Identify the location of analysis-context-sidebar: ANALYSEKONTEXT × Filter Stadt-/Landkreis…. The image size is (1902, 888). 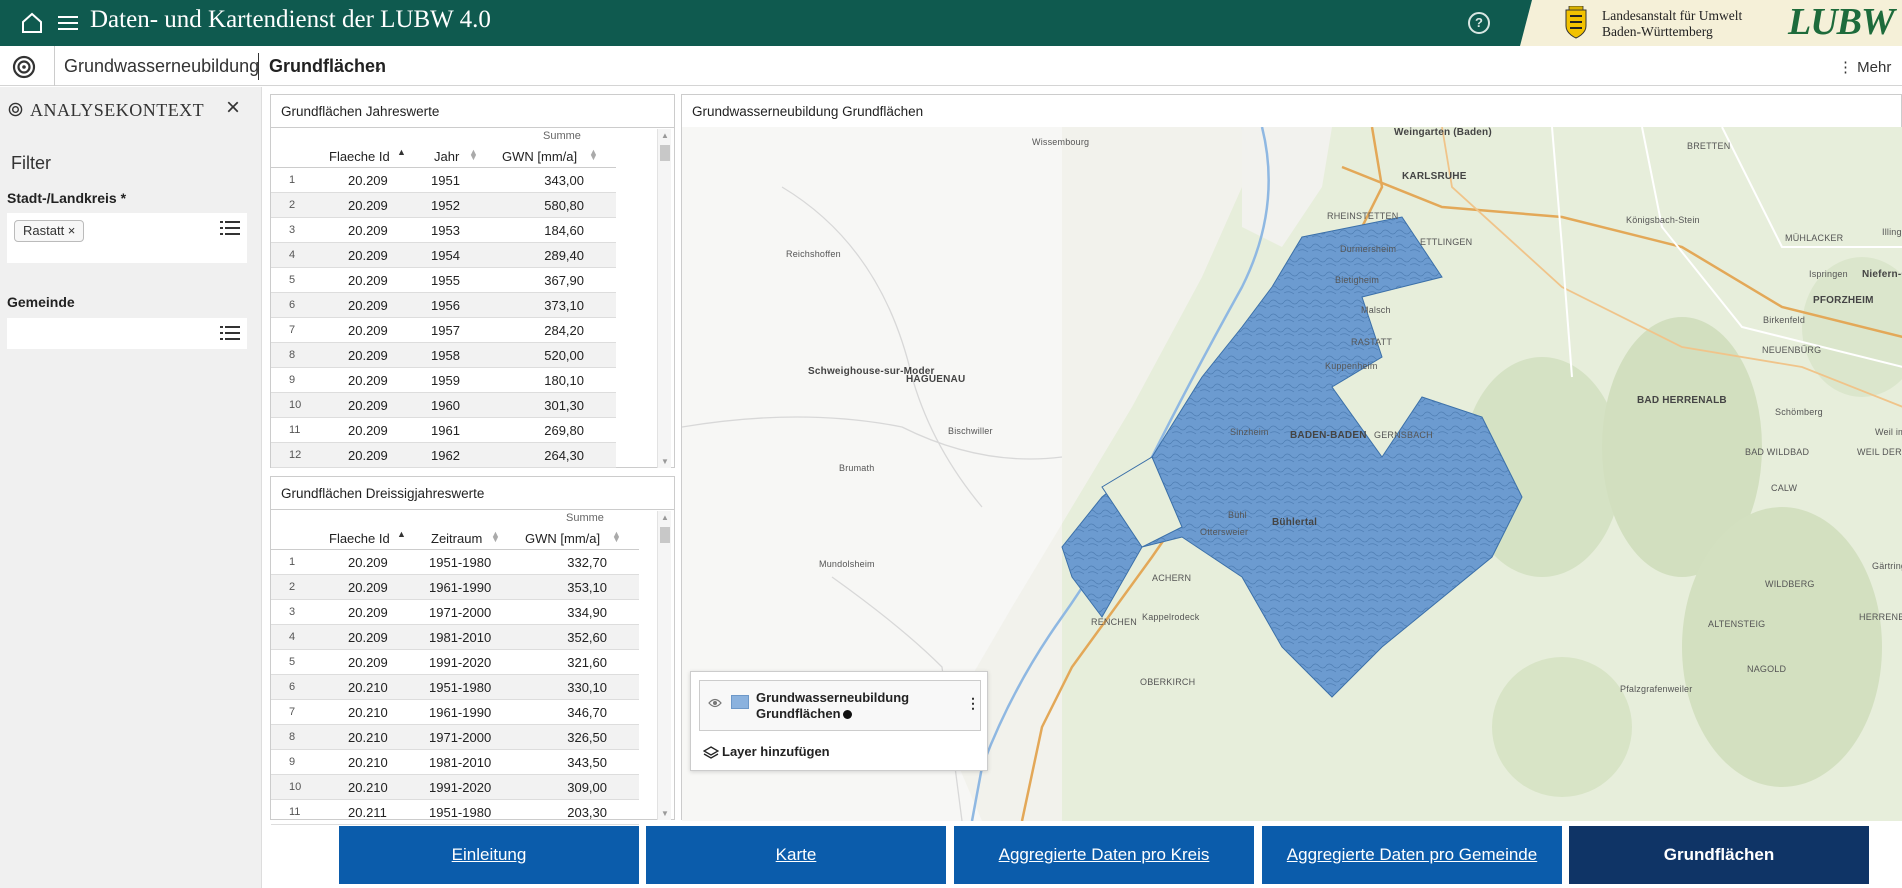
(131, 487).